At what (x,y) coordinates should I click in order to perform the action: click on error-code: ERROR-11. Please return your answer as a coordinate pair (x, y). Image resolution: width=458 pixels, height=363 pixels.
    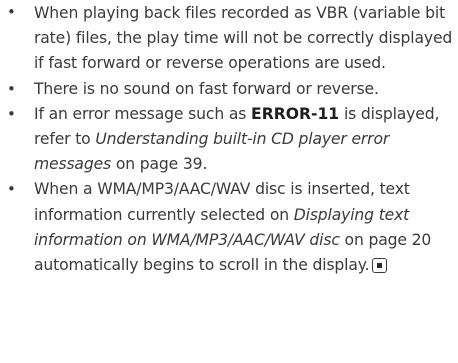
    Looking at the image, I should click on (295, 113).